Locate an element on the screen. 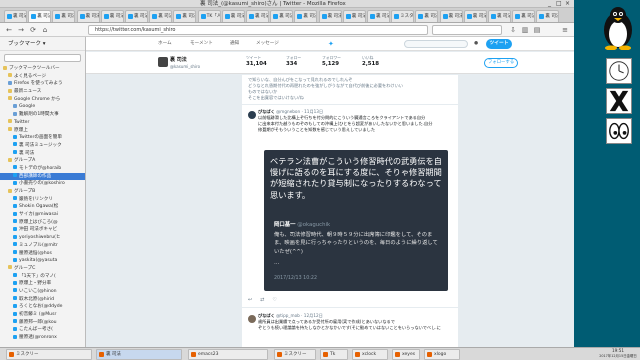  like-icon: ♡ is located at coordinates (274, 300).